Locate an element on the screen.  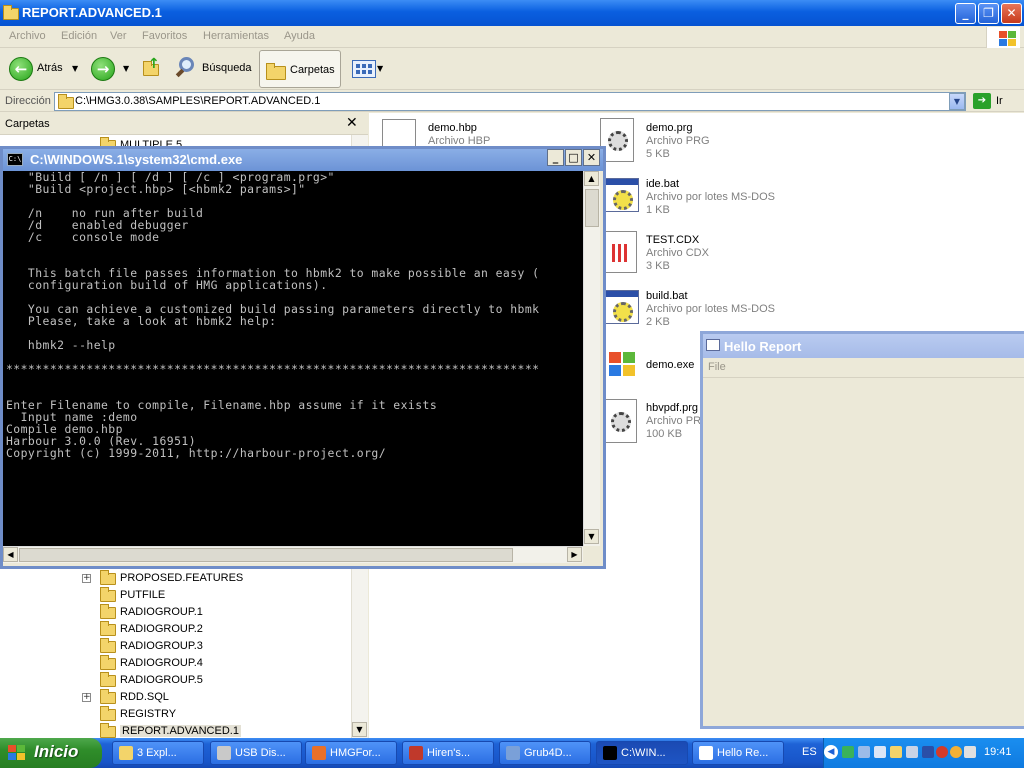
back-dropdown-icon: ▼ is located at coordinates (75, 68).